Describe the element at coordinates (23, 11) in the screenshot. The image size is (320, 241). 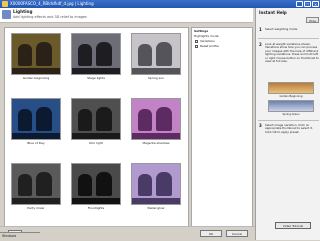
I see `dialog-title: Lighting` at that location.